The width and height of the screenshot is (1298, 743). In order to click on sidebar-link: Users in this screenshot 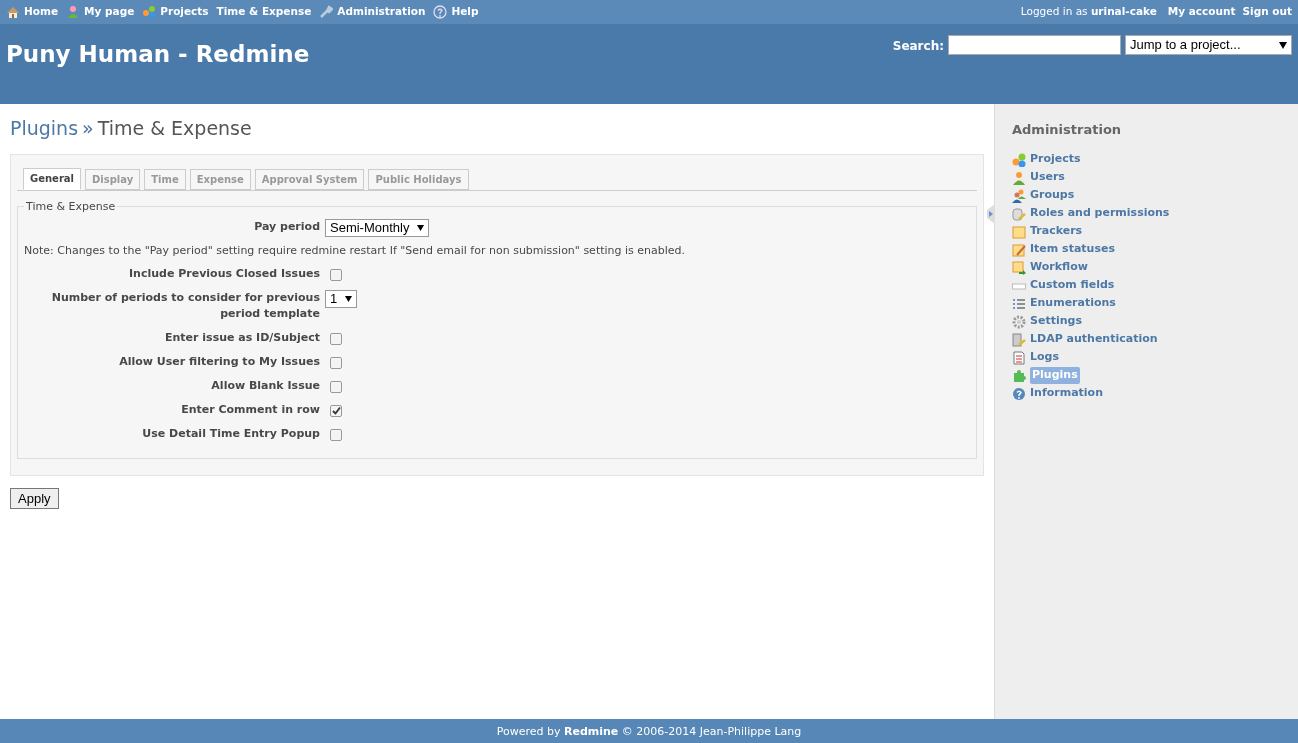, I will do `click(1047, 177)`.